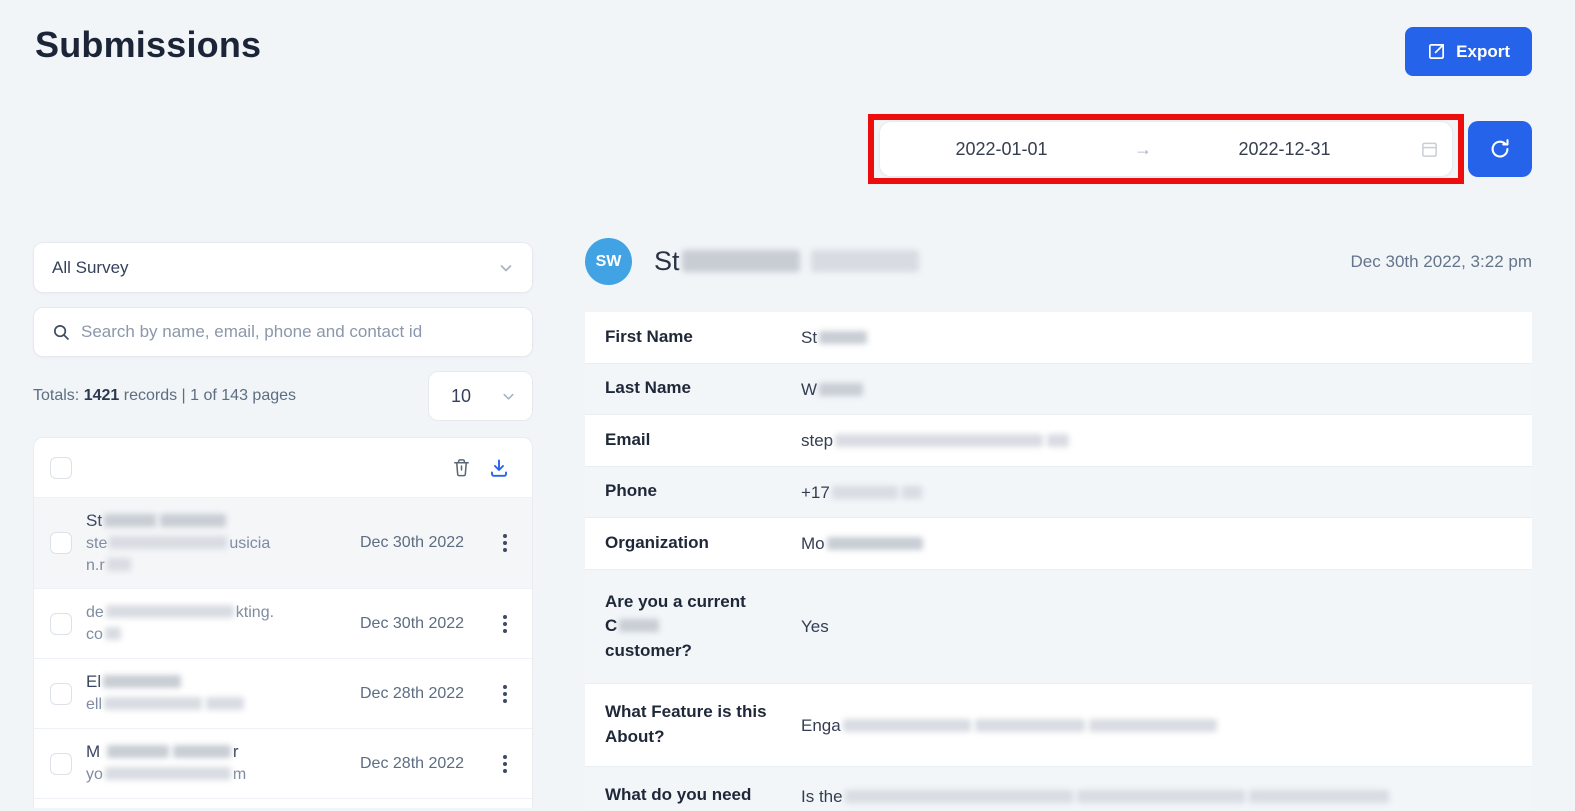  What do you see at coordinates (1166, 797) in the screenshot?
I see `field-value: Is the know` at bounding box center [1166, 797].